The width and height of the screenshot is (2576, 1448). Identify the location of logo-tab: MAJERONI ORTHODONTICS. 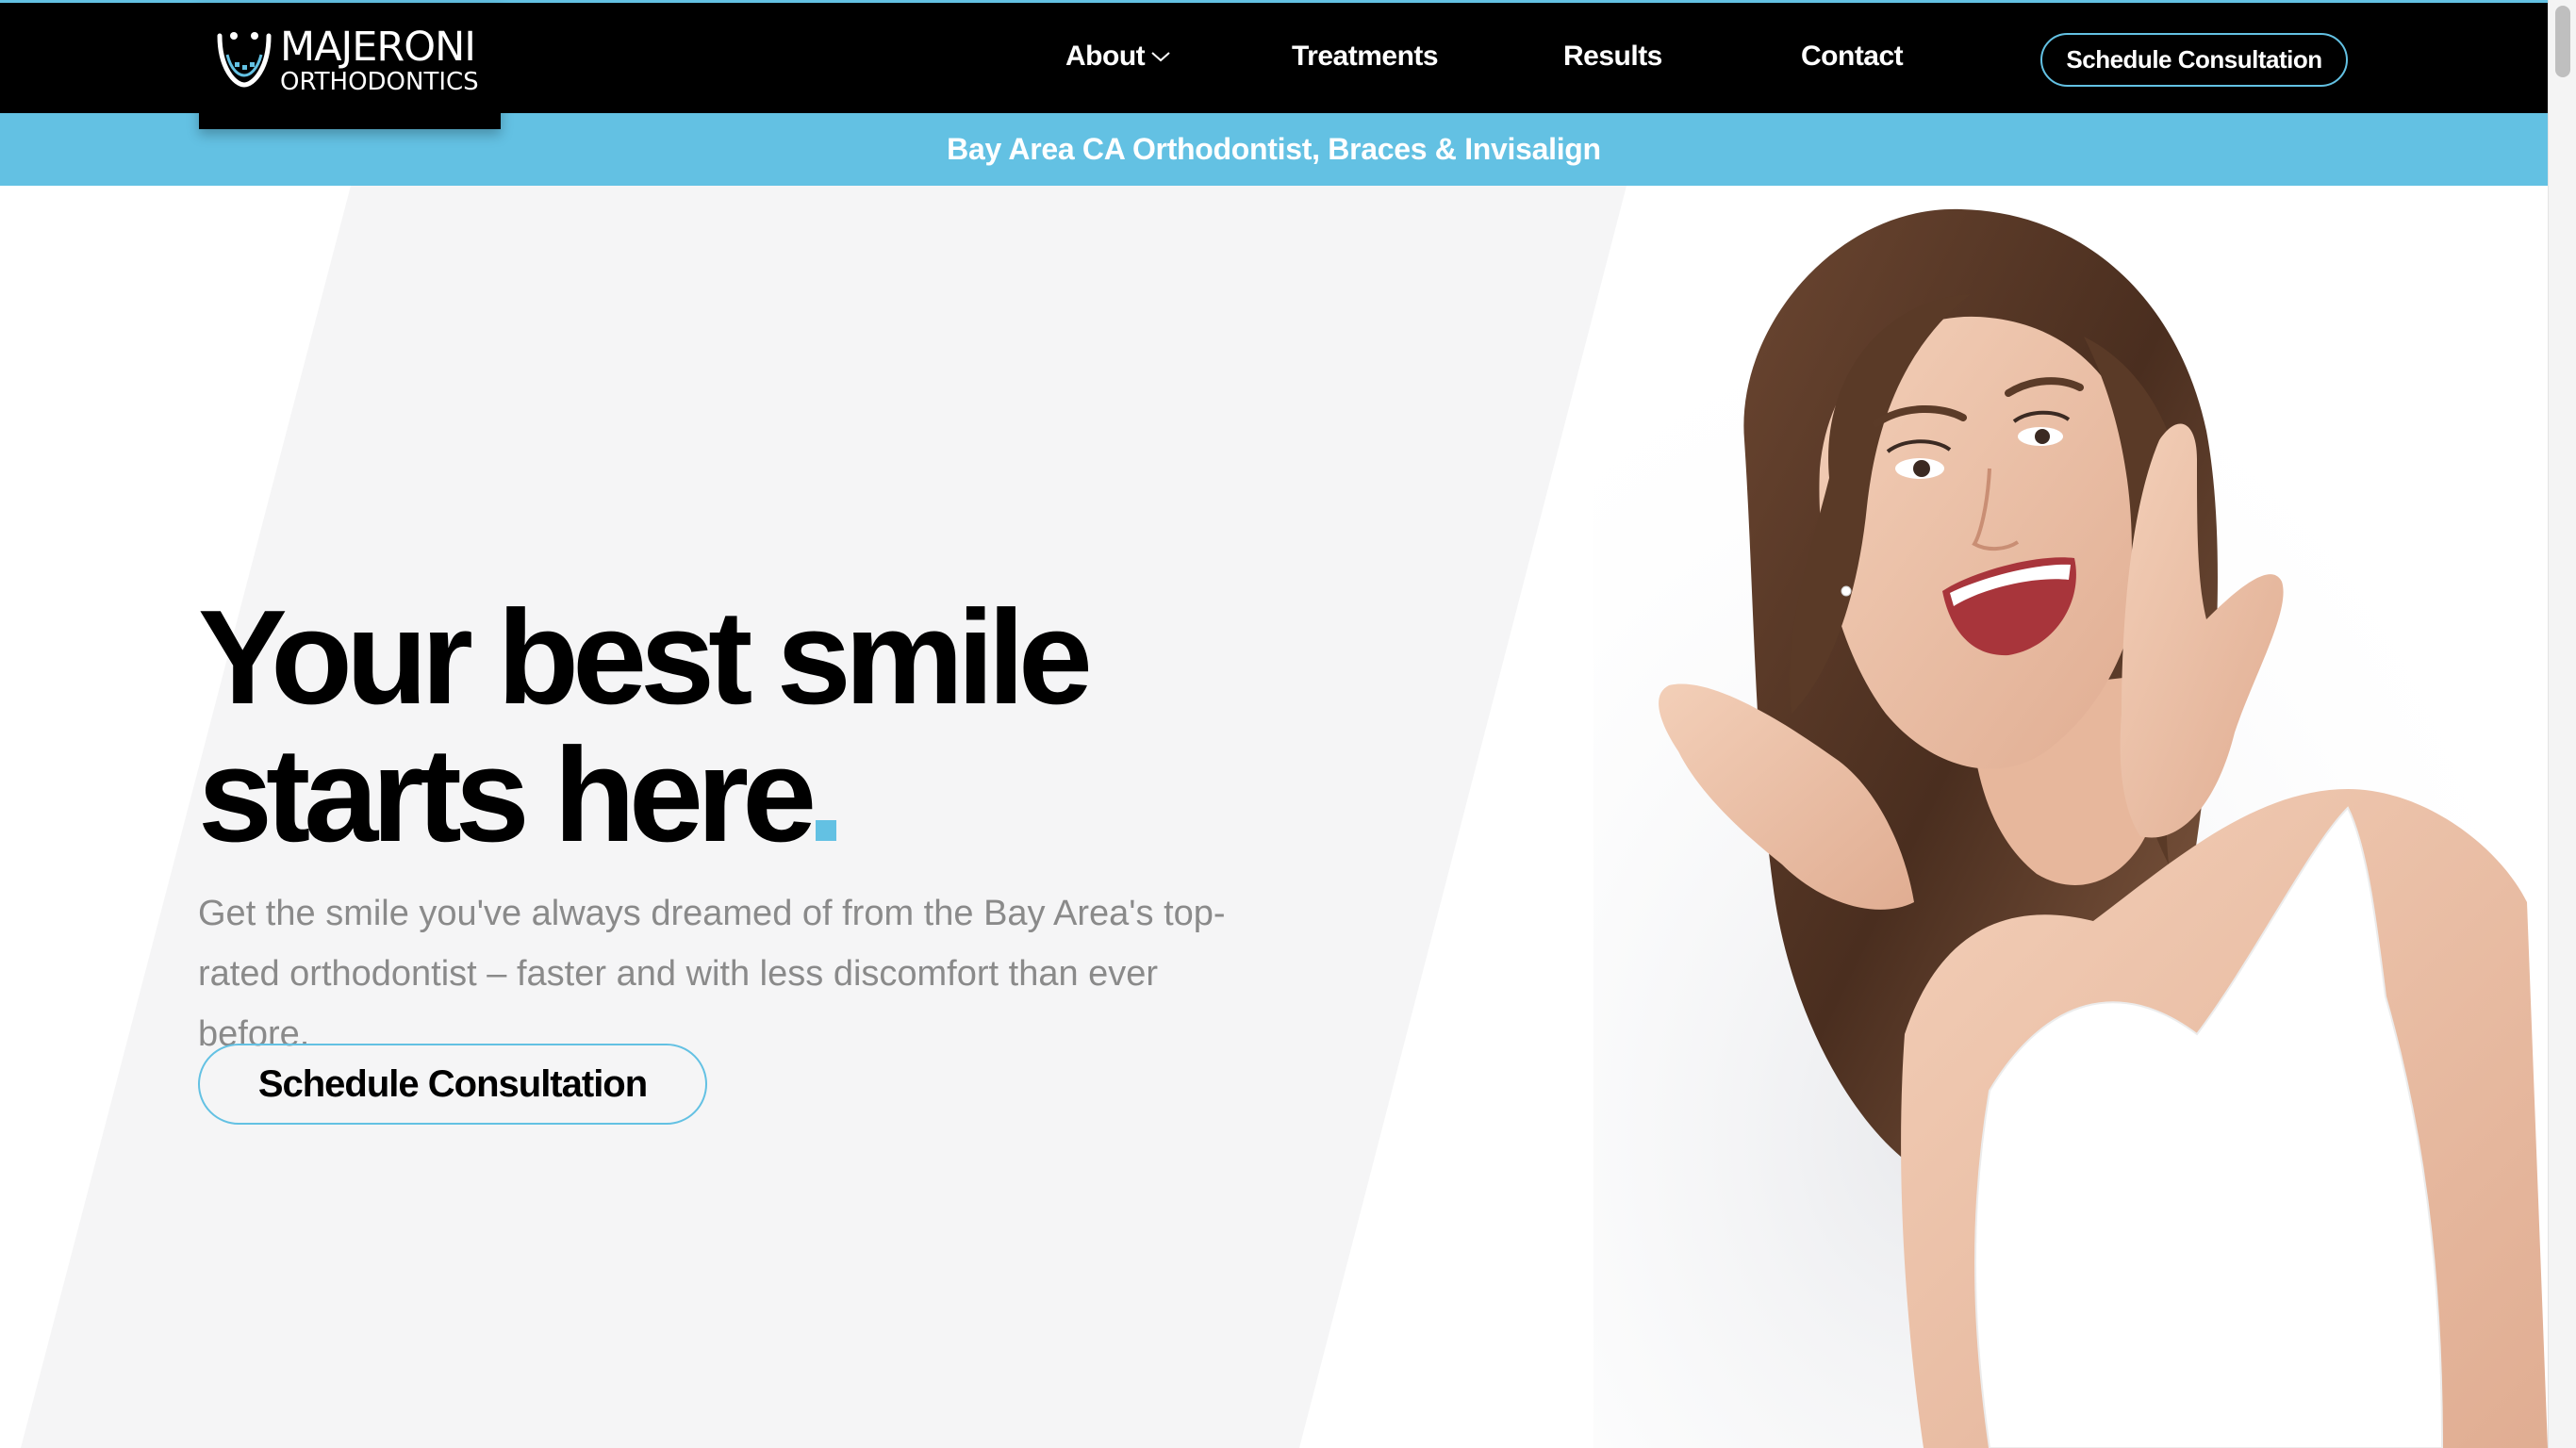
(350, 66).